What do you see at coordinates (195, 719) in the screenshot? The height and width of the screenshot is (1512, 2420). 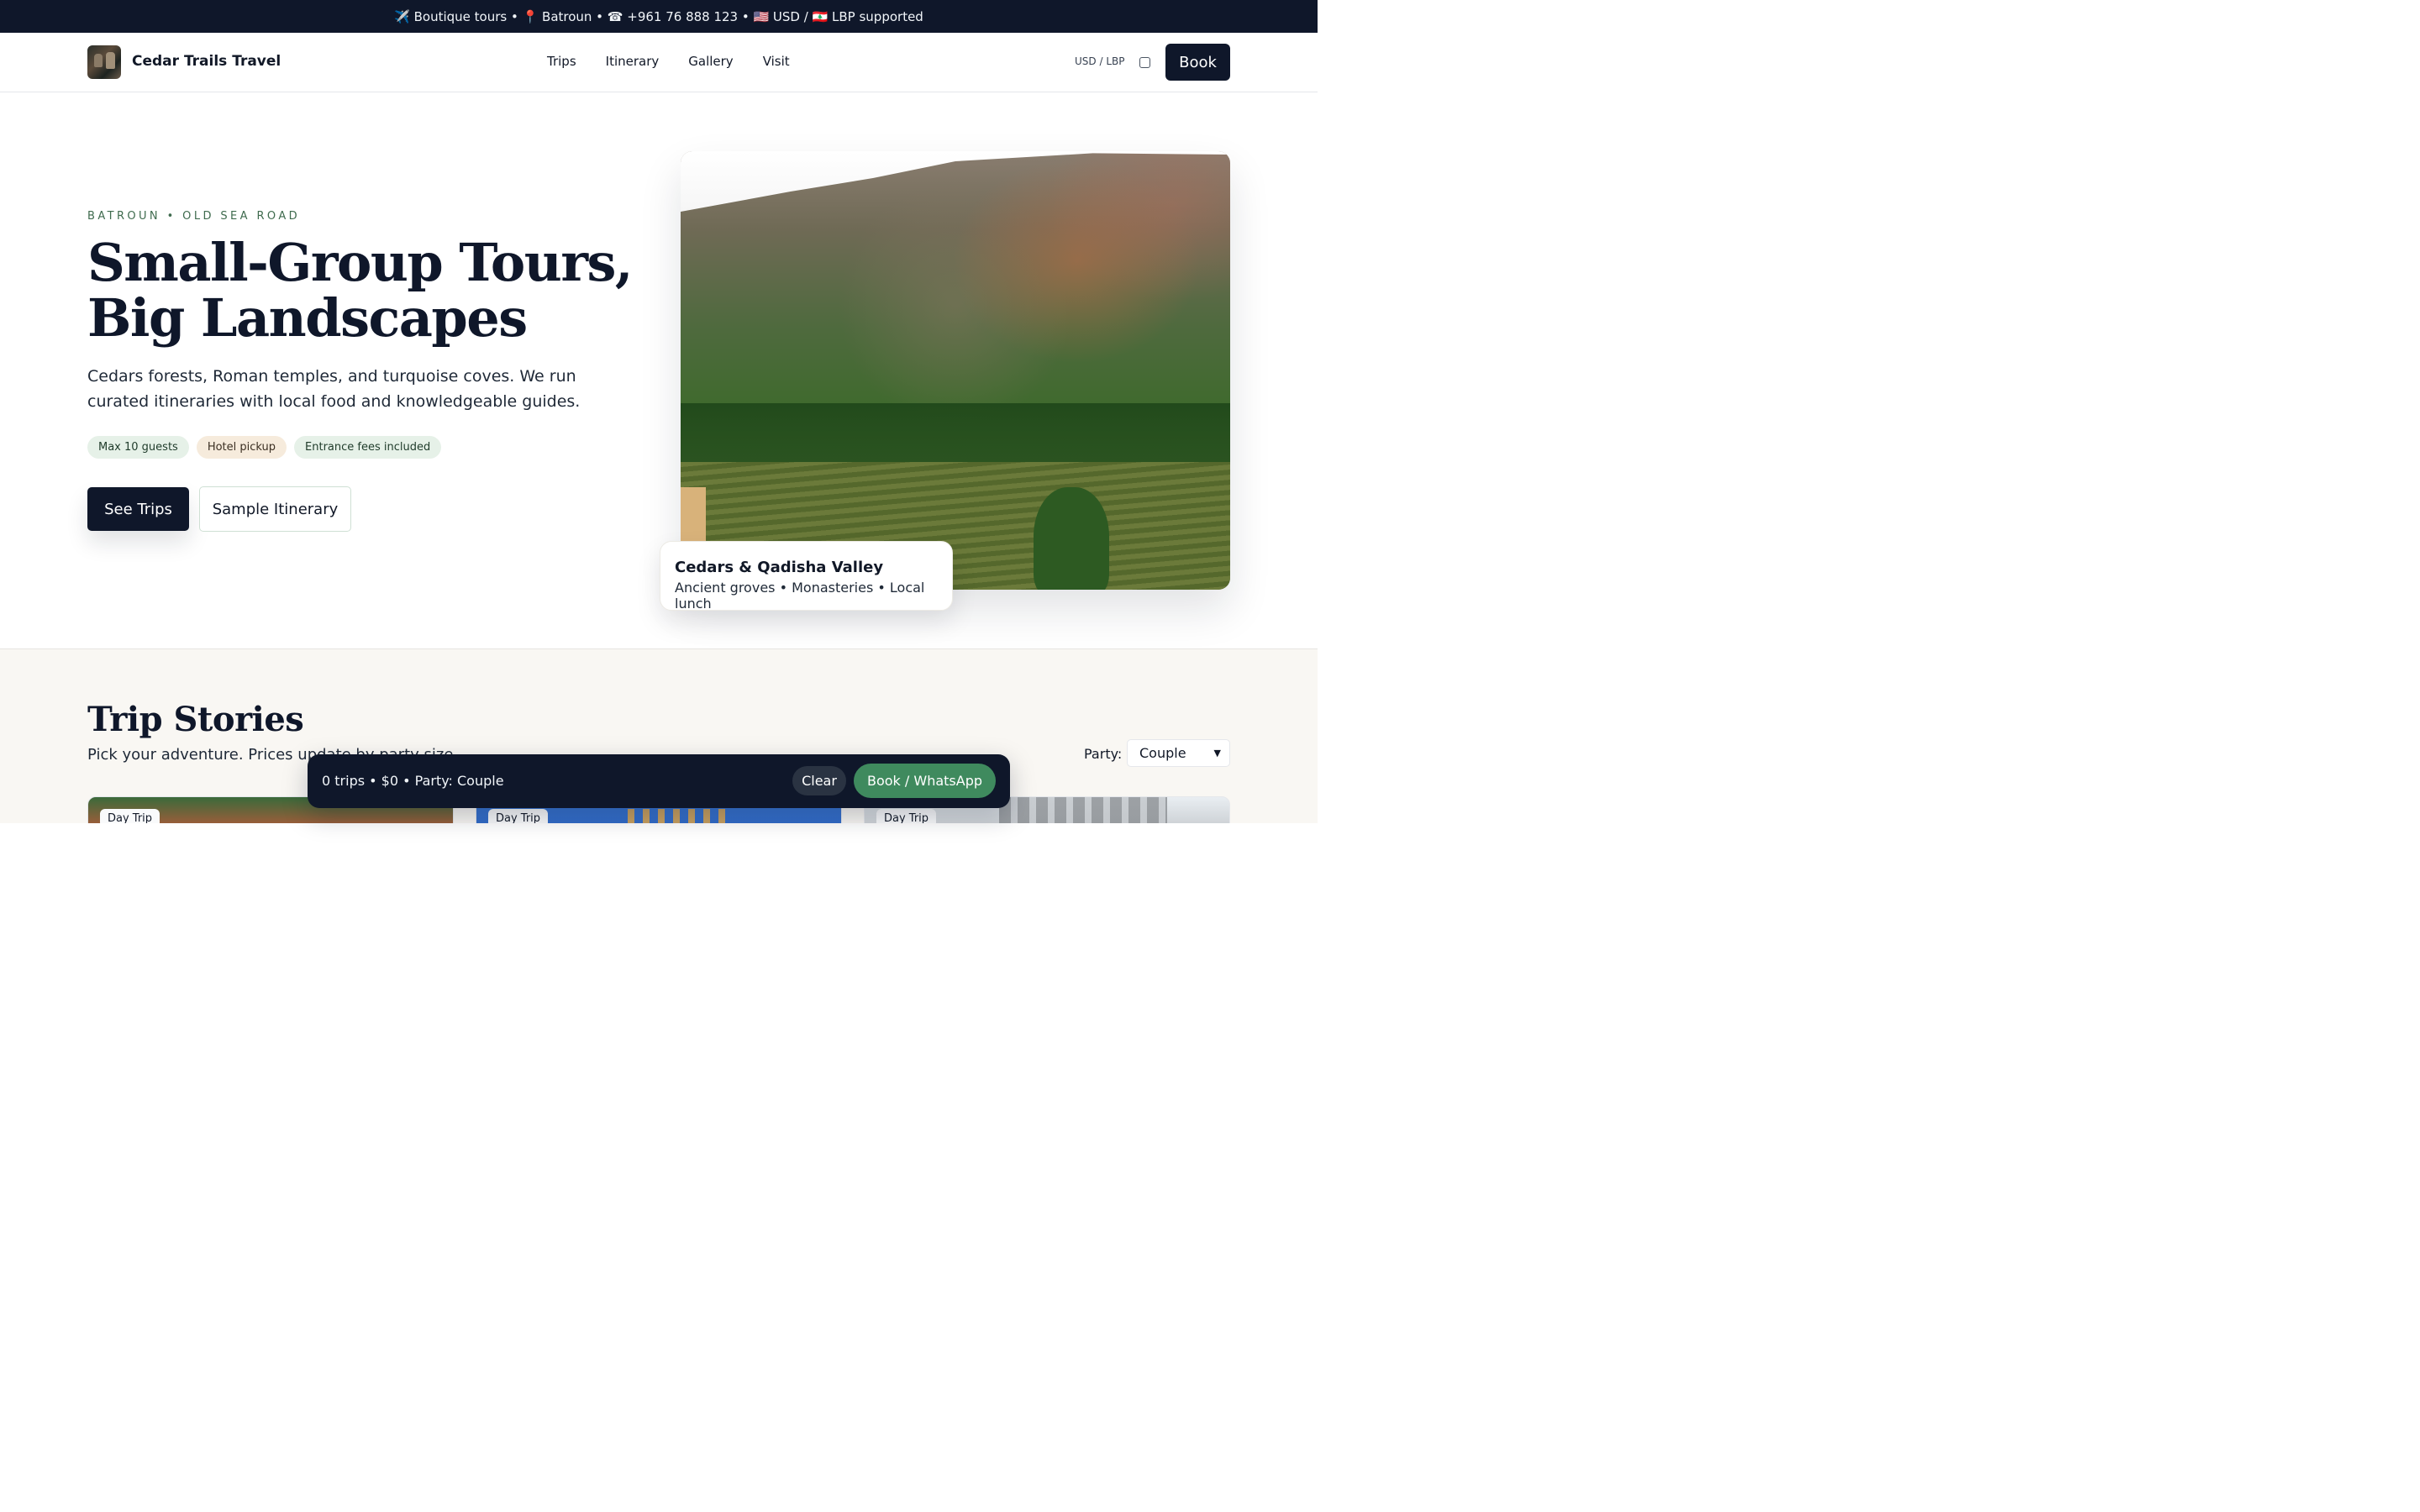 I see `section-title: Trip Stories` at bounding box center [195, 719].